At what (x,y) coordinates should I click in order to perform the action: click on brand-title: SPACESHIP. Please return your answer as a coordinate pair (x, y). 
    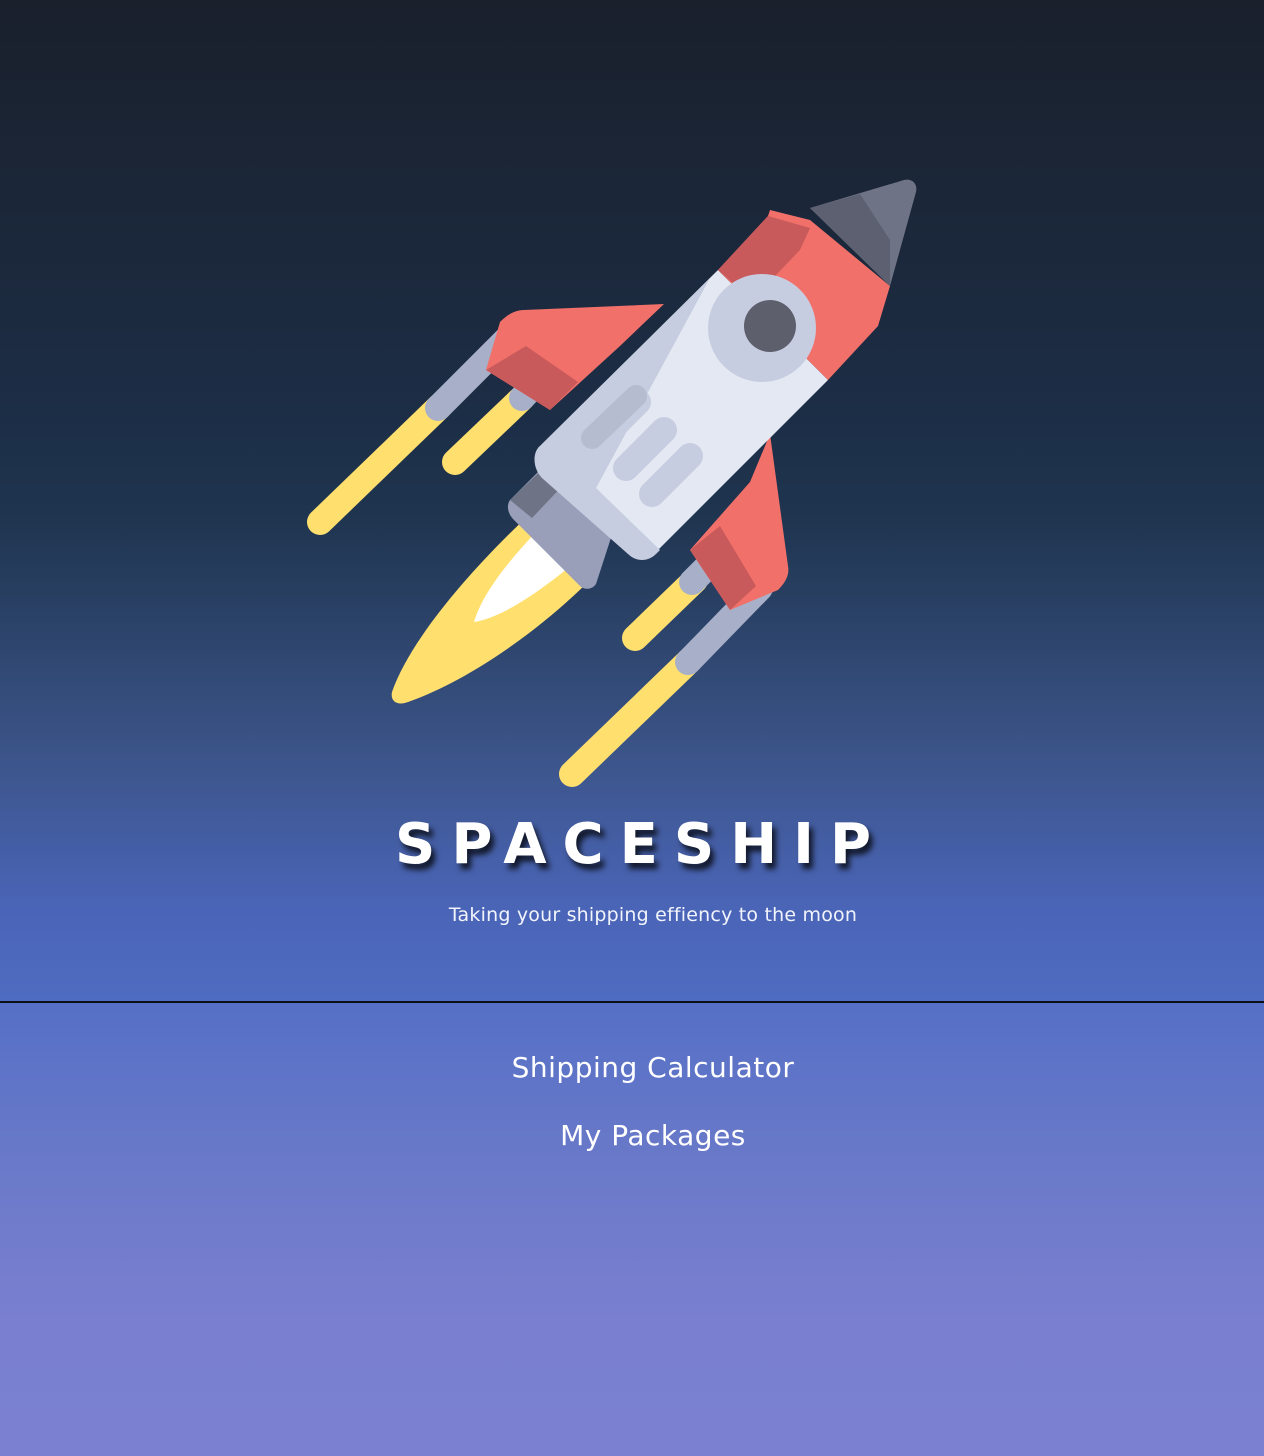
    Looking at the image, I should click on (640, 844).